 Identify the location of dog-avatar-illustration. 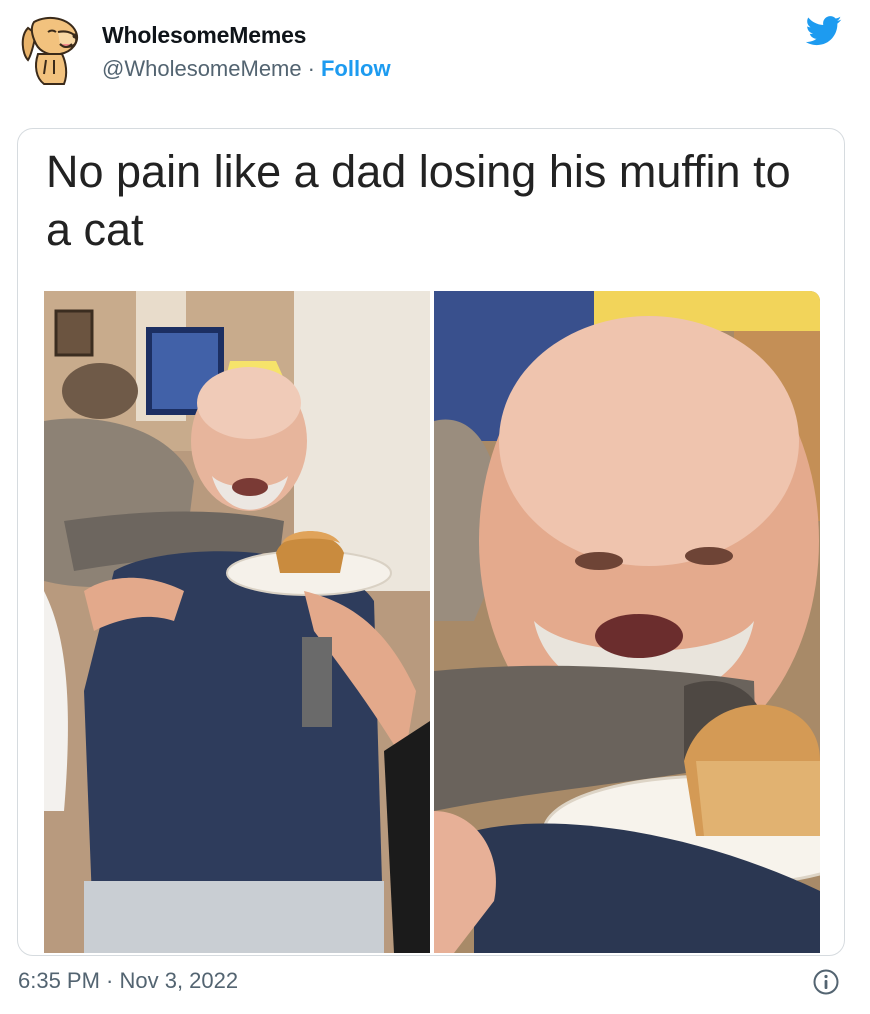
(49, 50).